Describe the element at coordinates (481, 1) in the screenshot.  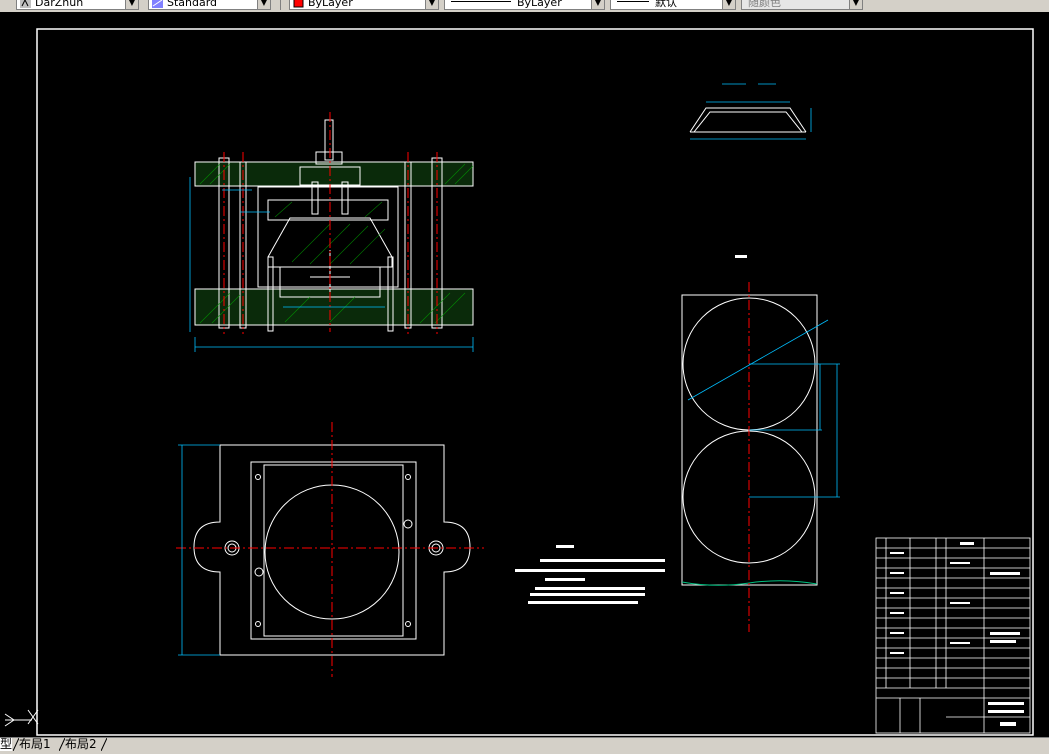
I see `linetype-preview` at that location.